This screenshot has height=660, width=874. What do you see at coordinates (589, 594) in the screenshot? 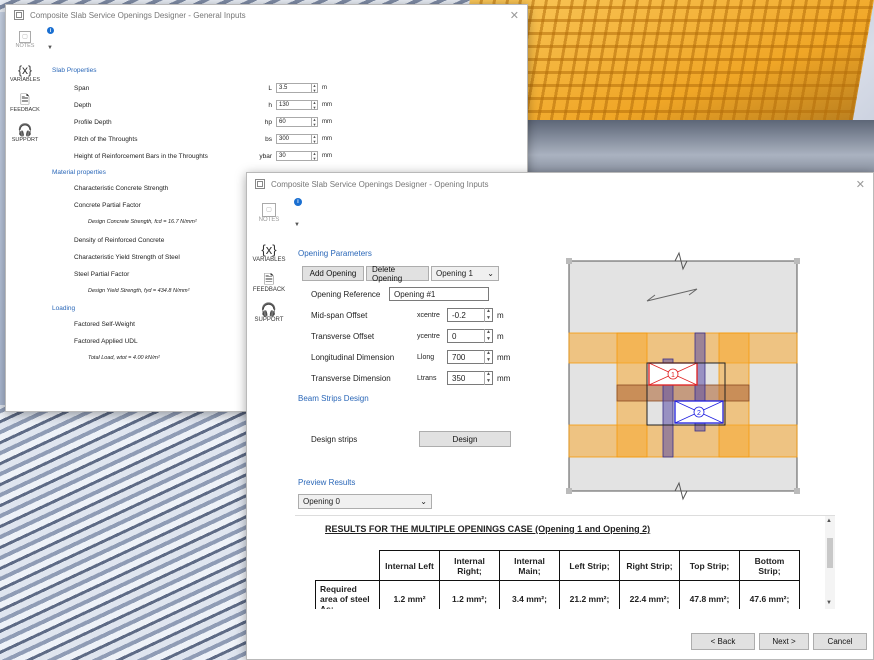
I see `table-cell: 21.2 mm²;` at bounding box center [589, 594].